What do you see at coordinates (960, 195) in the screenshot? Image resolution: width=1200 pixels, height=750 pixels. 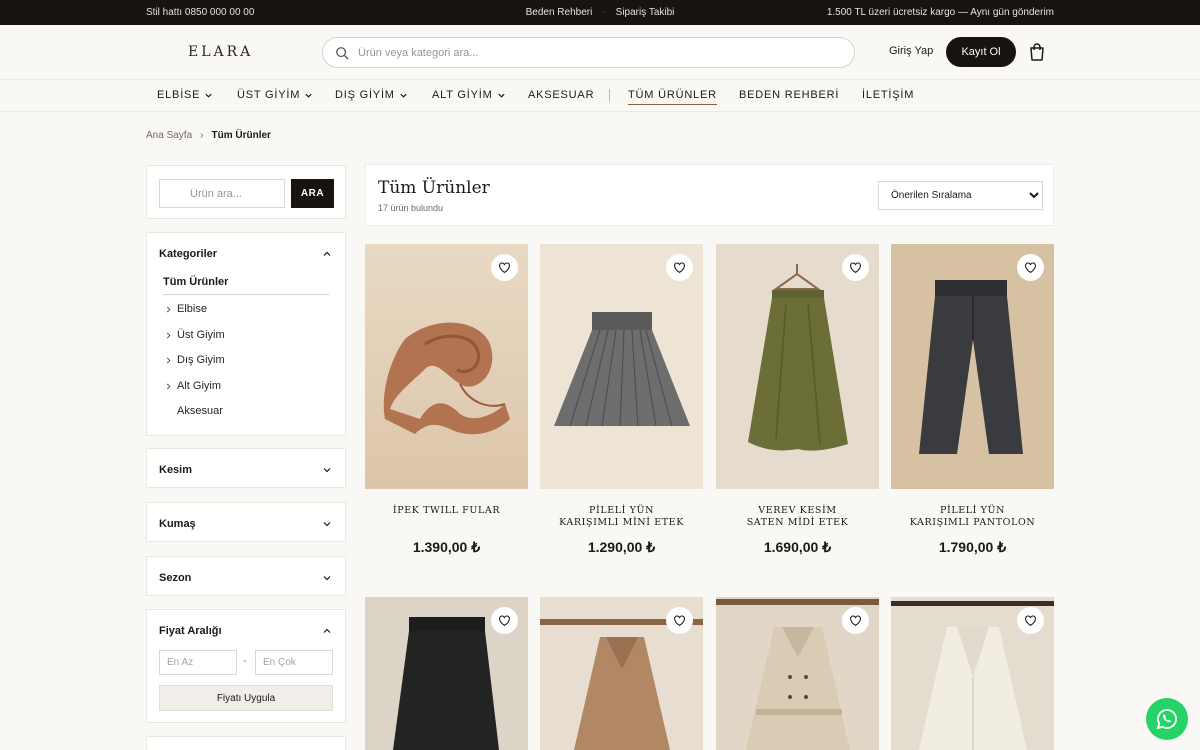 I see `sort-select: Önerilen Sıralama` at bounding box center [960, 195].